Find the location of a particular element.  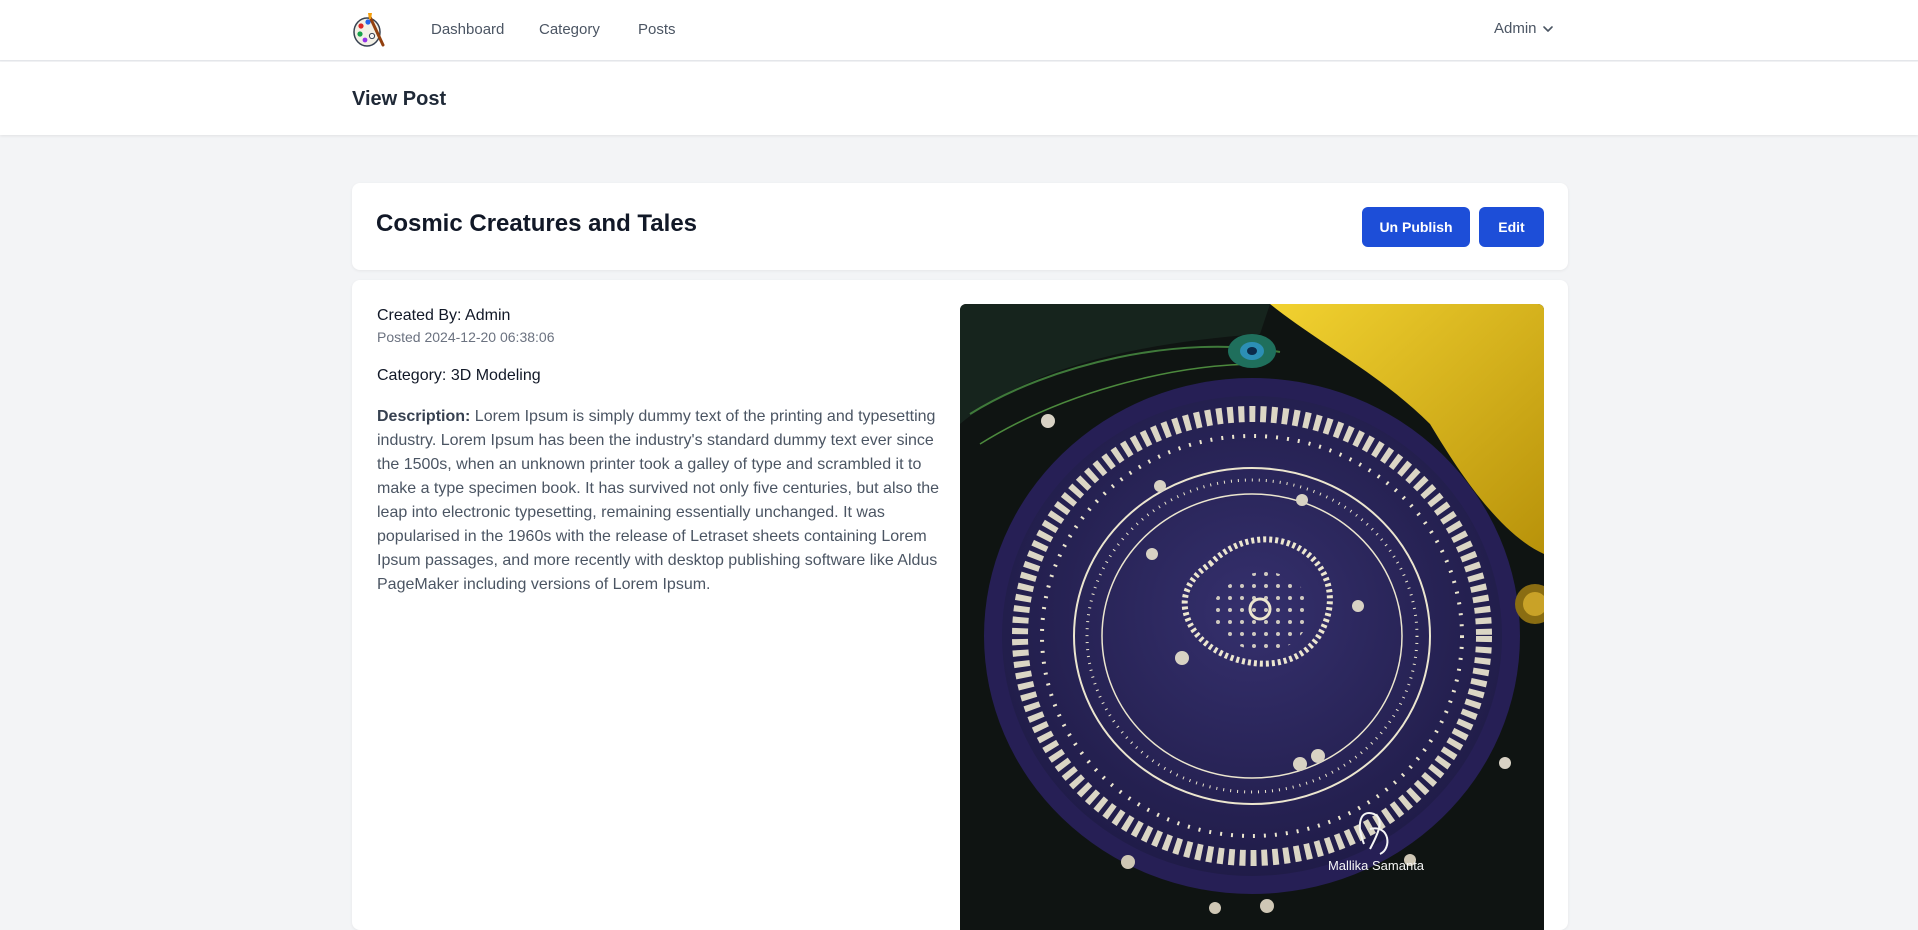

nav-link-dashboard: Dashboard is located at coordinates (467, 29).